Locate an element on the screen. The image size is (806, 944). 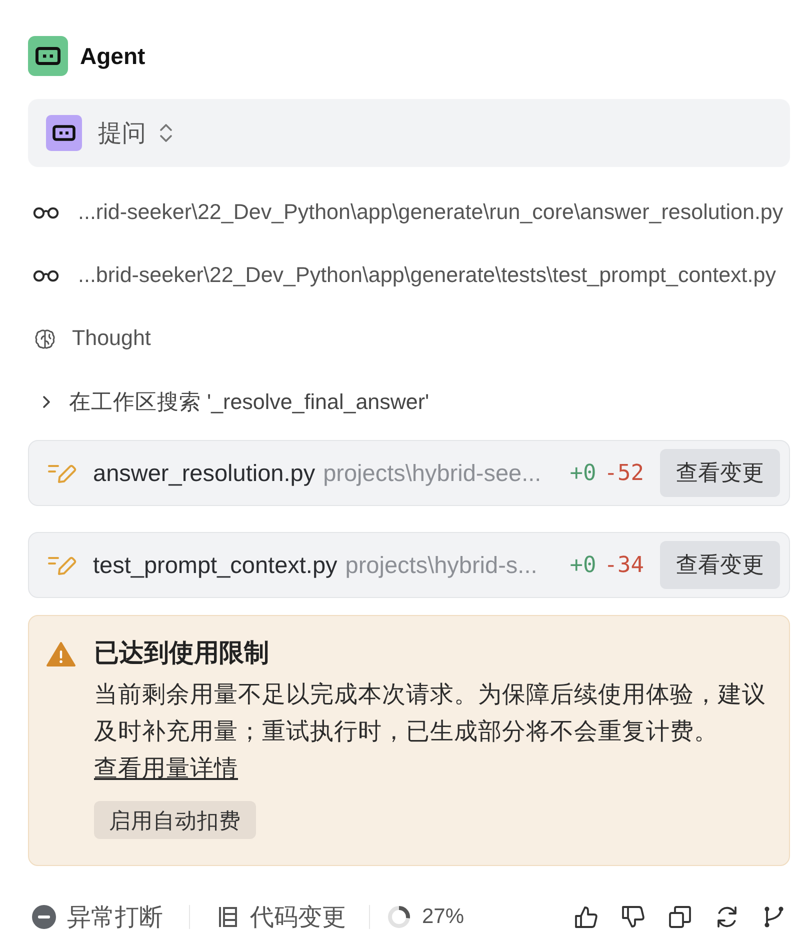
file-path: ...rid-seeker\22_Dev_Python\app\generate\run_core\answer_resolution.py is located at coordinates (431, 212).